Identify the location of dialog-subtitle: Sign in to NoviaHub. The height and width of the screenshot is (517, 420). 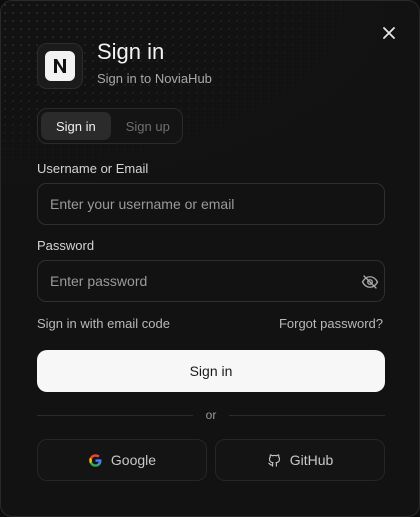
(154, 78).